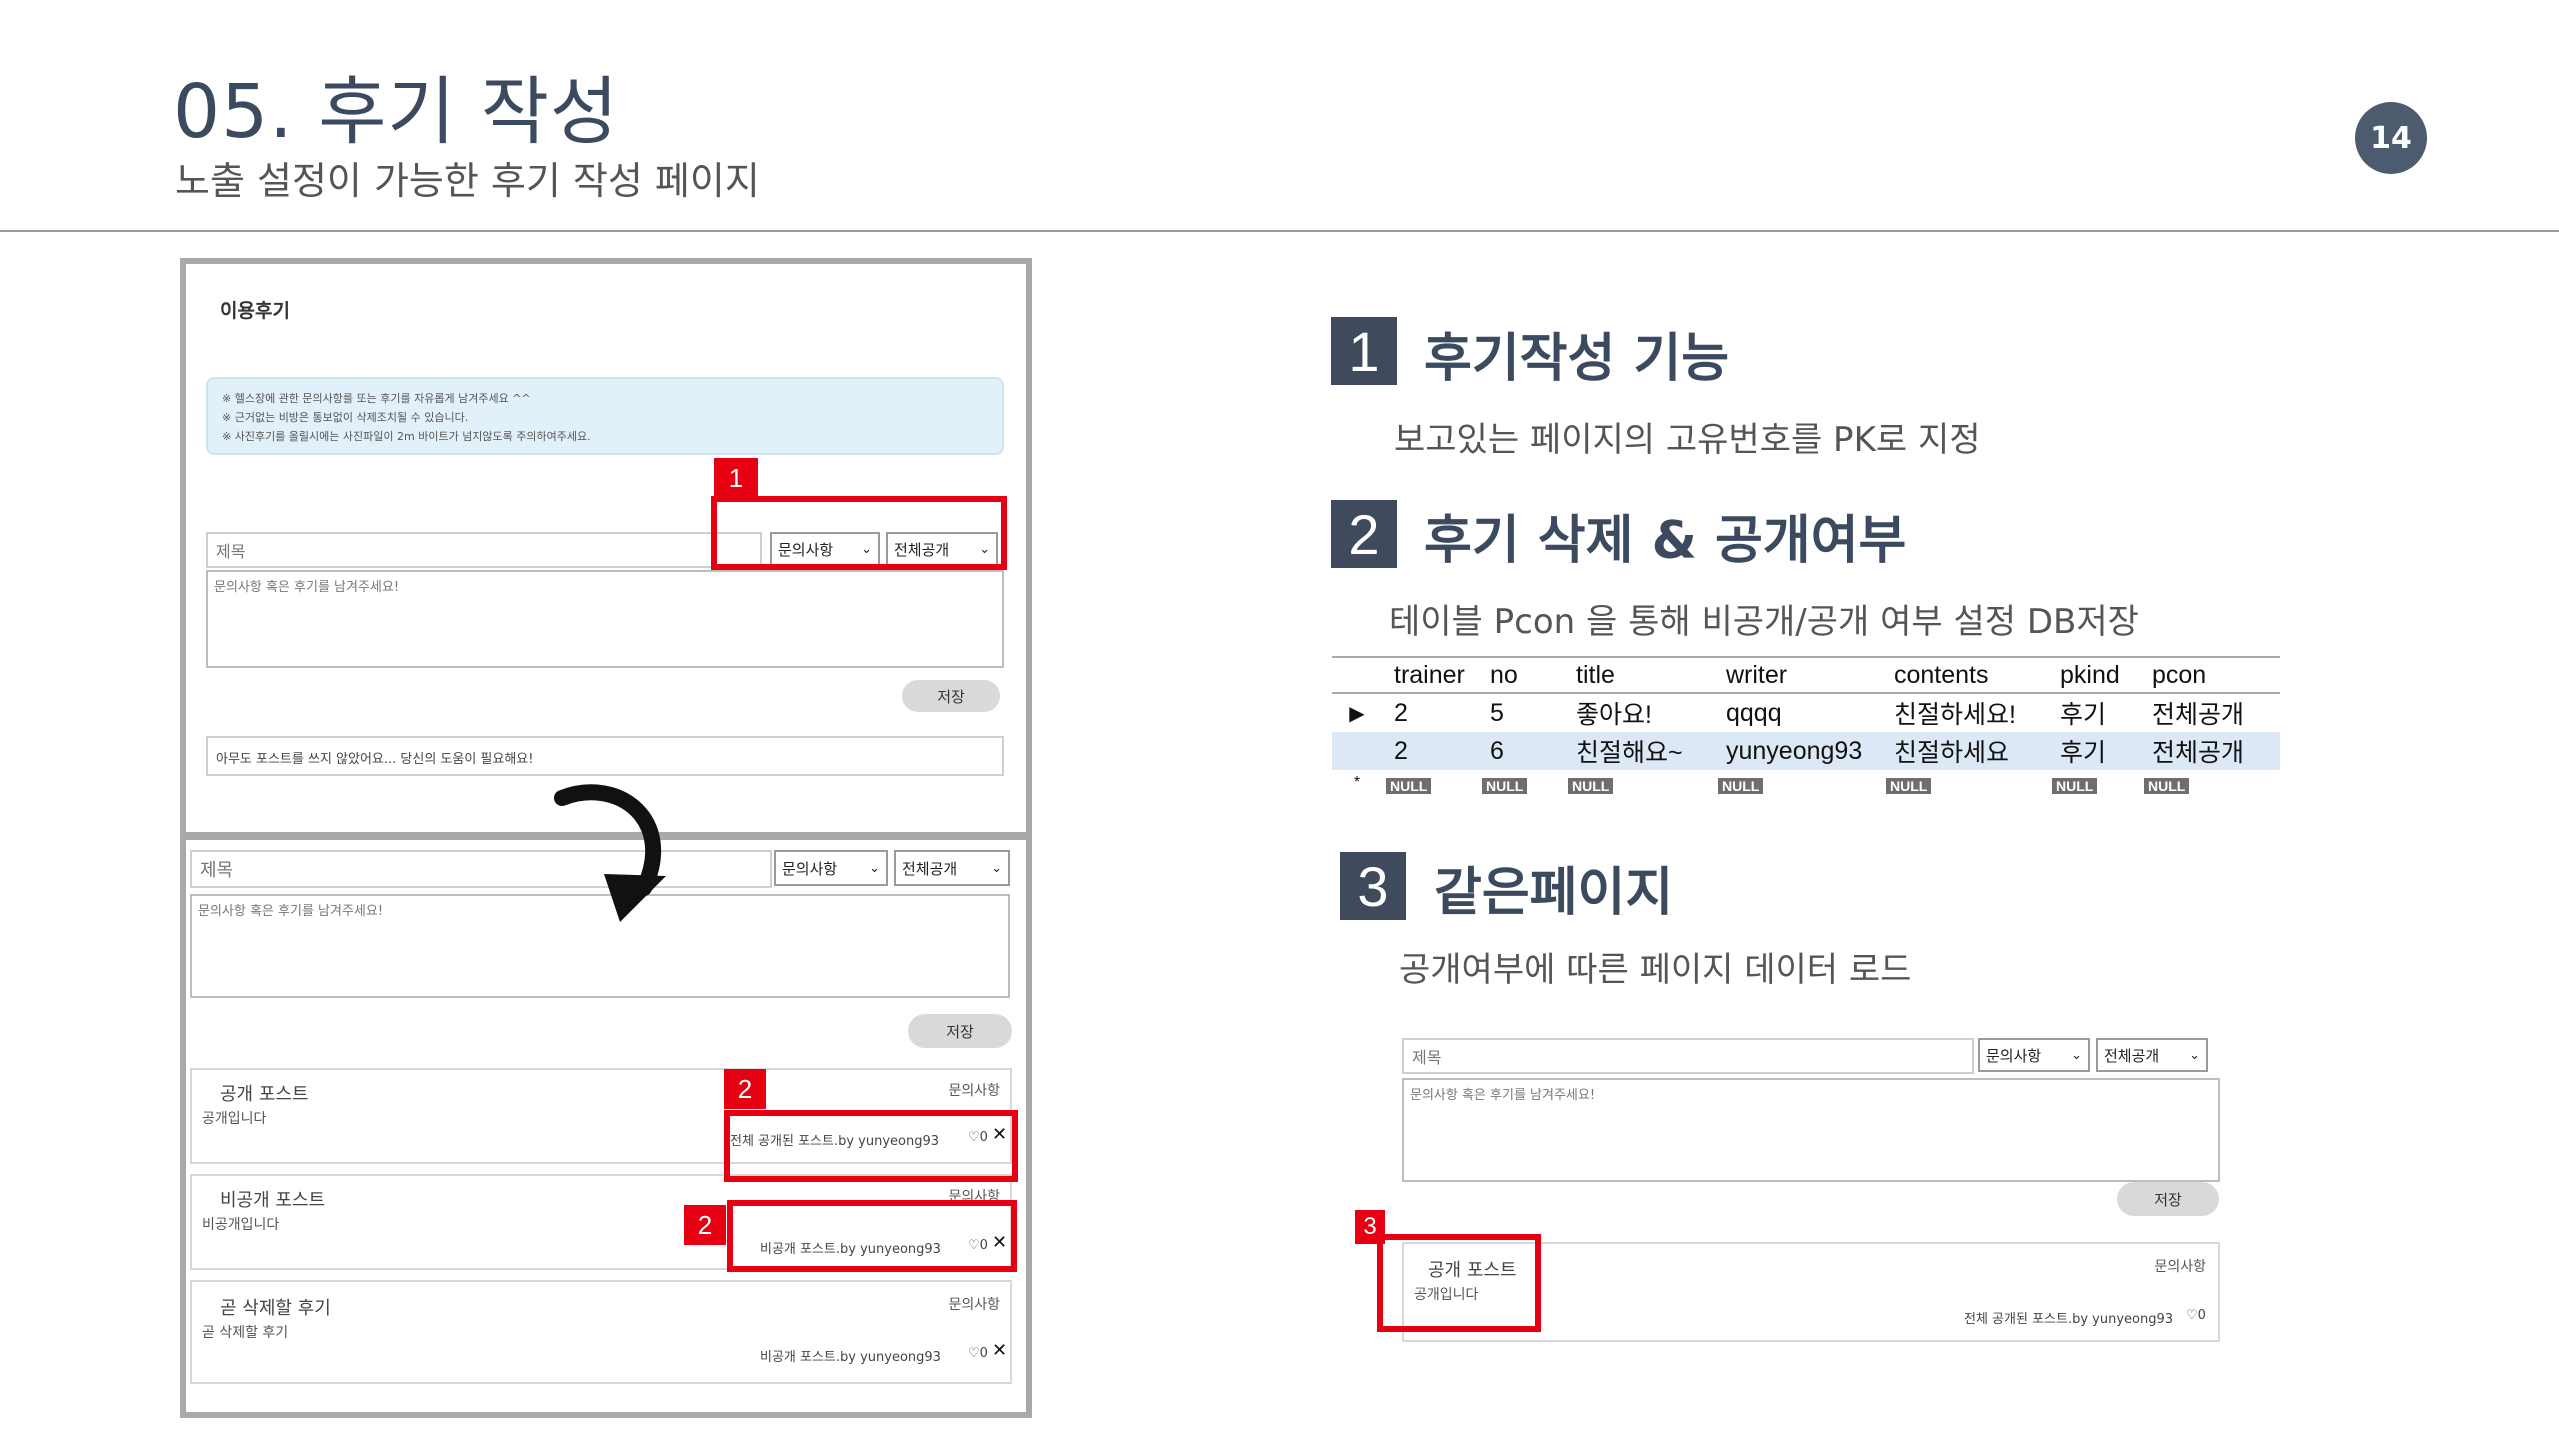  What do you see at coordinates (850, 1357) in the screenshot?
I see `post-meta: 비공개 포스트.by yunyeong93` at bounding box center [850, 1357].